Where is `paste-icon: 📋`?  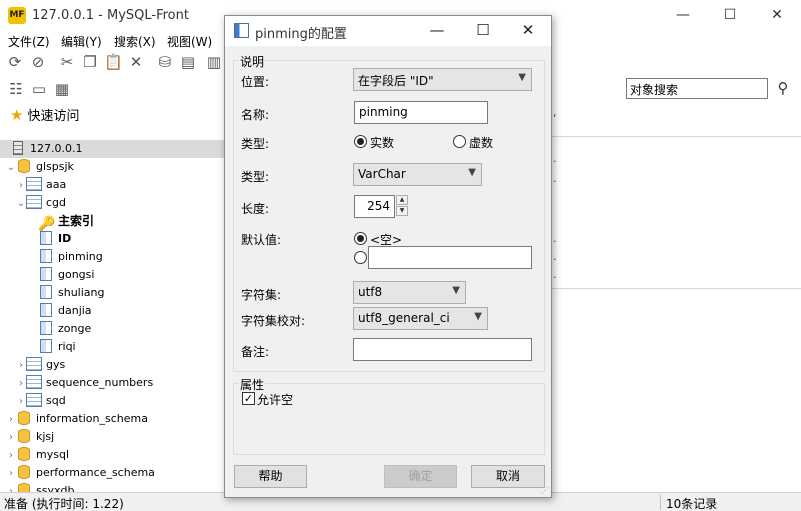
paste-icon: 📋 is located at coordinates (113, 62).